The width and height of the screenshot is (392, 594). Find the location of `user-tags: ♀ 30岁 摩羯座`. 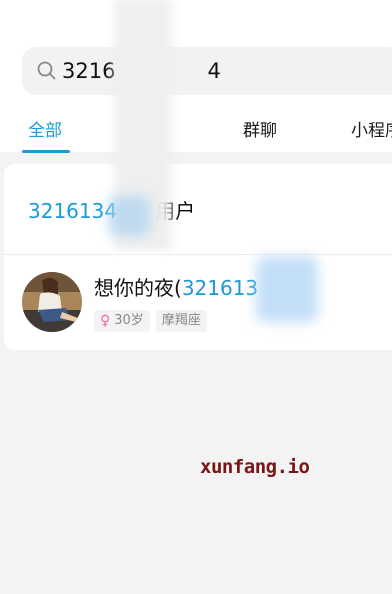

user-tags: ♀ 30岁 摩羯座 is located at coordinates (150, 321).